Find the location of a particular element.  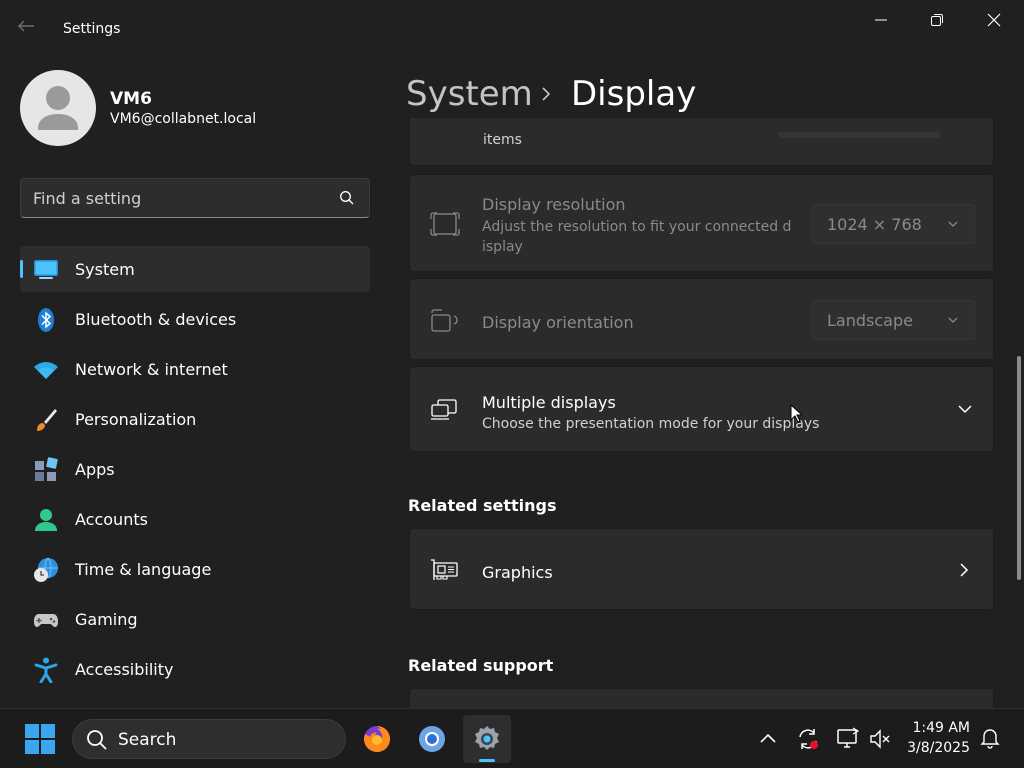

related-support-card is located at coordinates (701, 698).